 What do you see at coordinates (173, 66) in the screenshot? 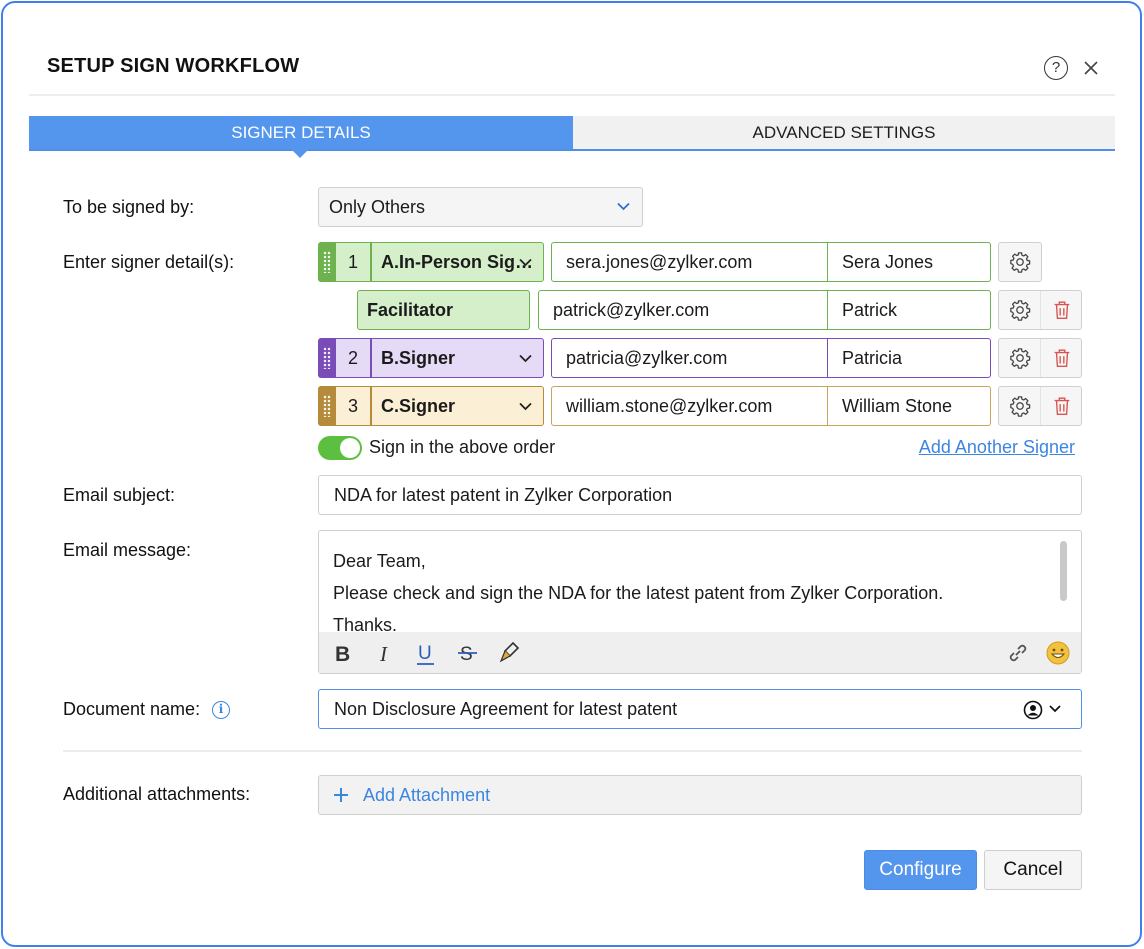
I see `dialog-title: SETUP SIGN WORKFLOW` at bounding box center [173, 66].